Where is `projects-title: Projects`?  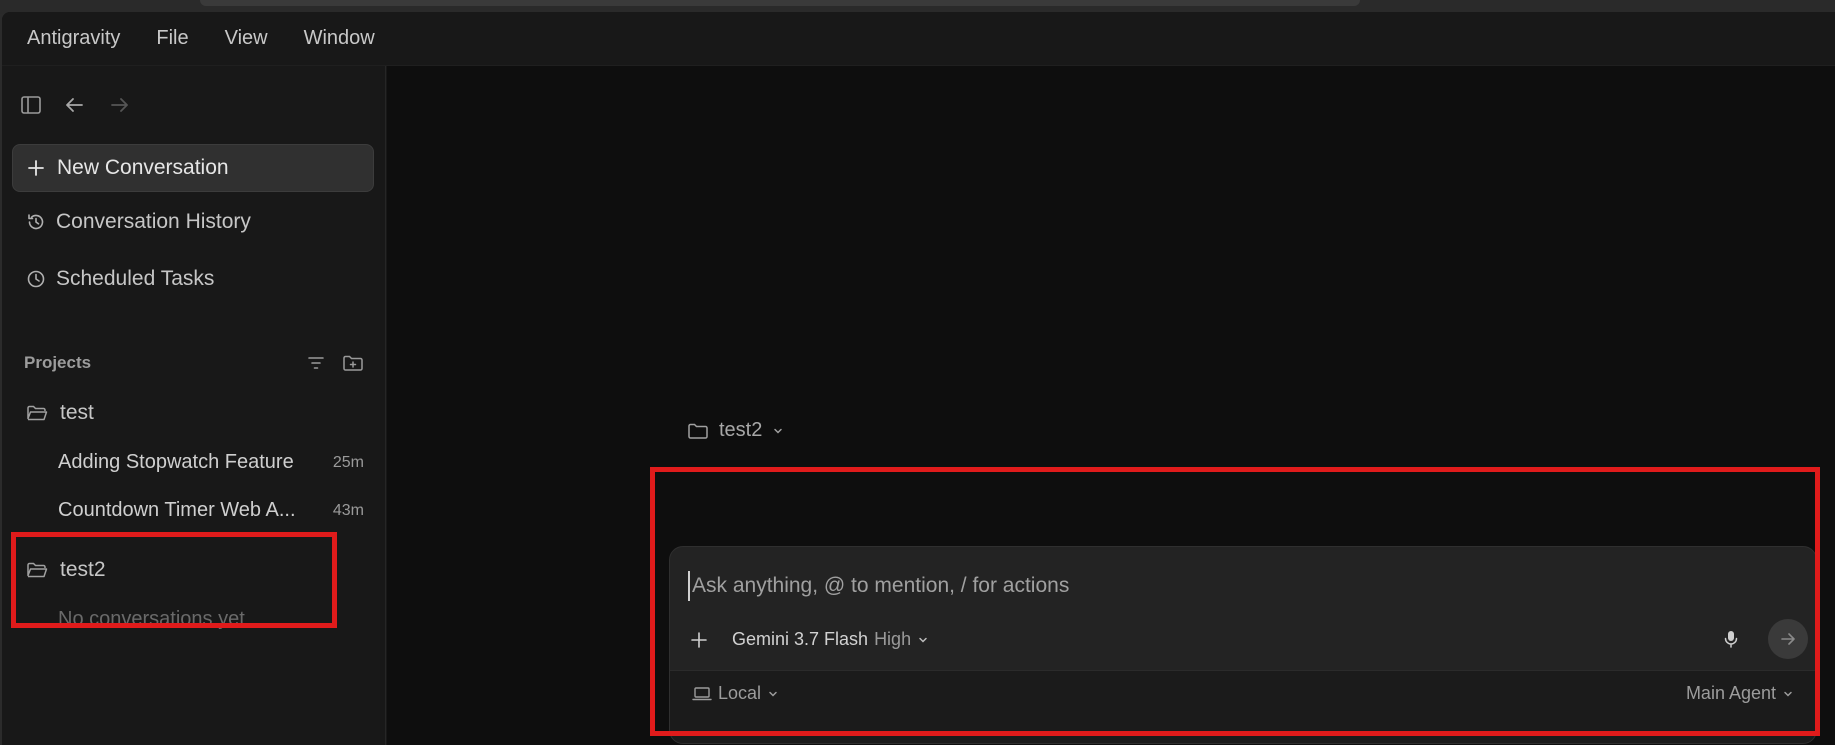 projects-title: Projects is located at coordinates (58, 362).